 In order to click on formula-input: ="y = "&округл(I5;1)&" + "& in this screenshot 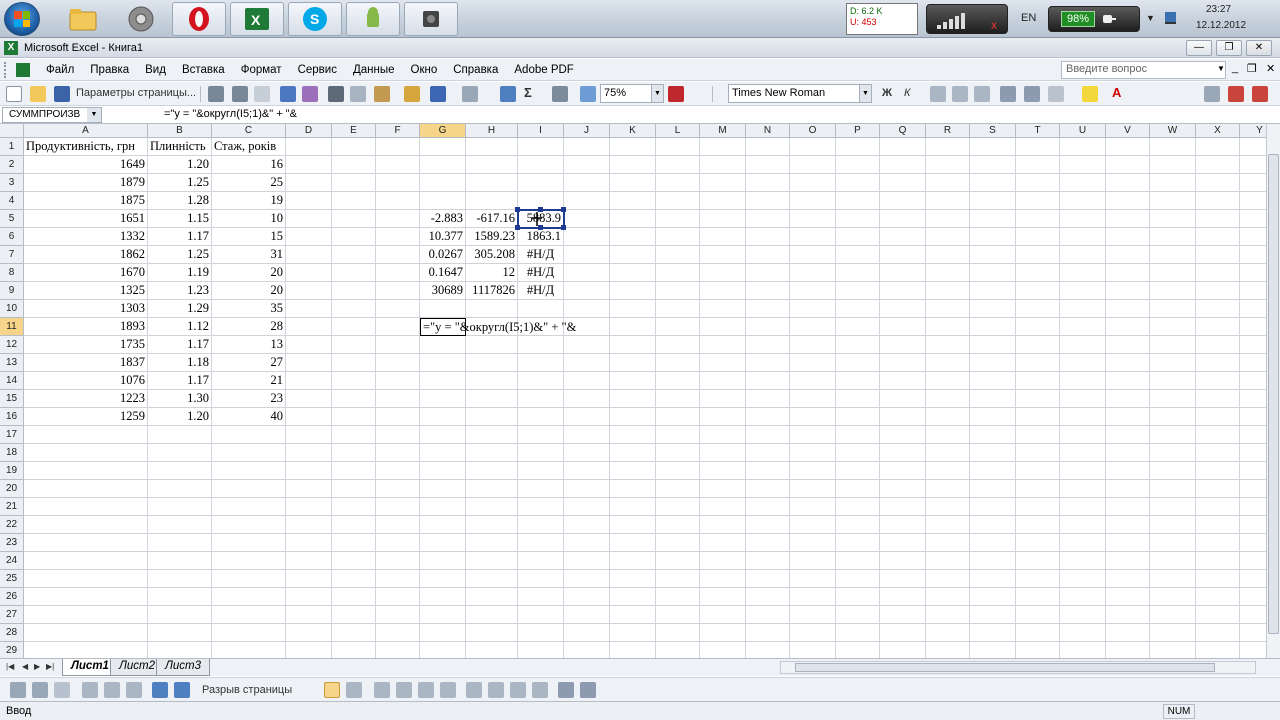, I will do `click(230, 114)`.